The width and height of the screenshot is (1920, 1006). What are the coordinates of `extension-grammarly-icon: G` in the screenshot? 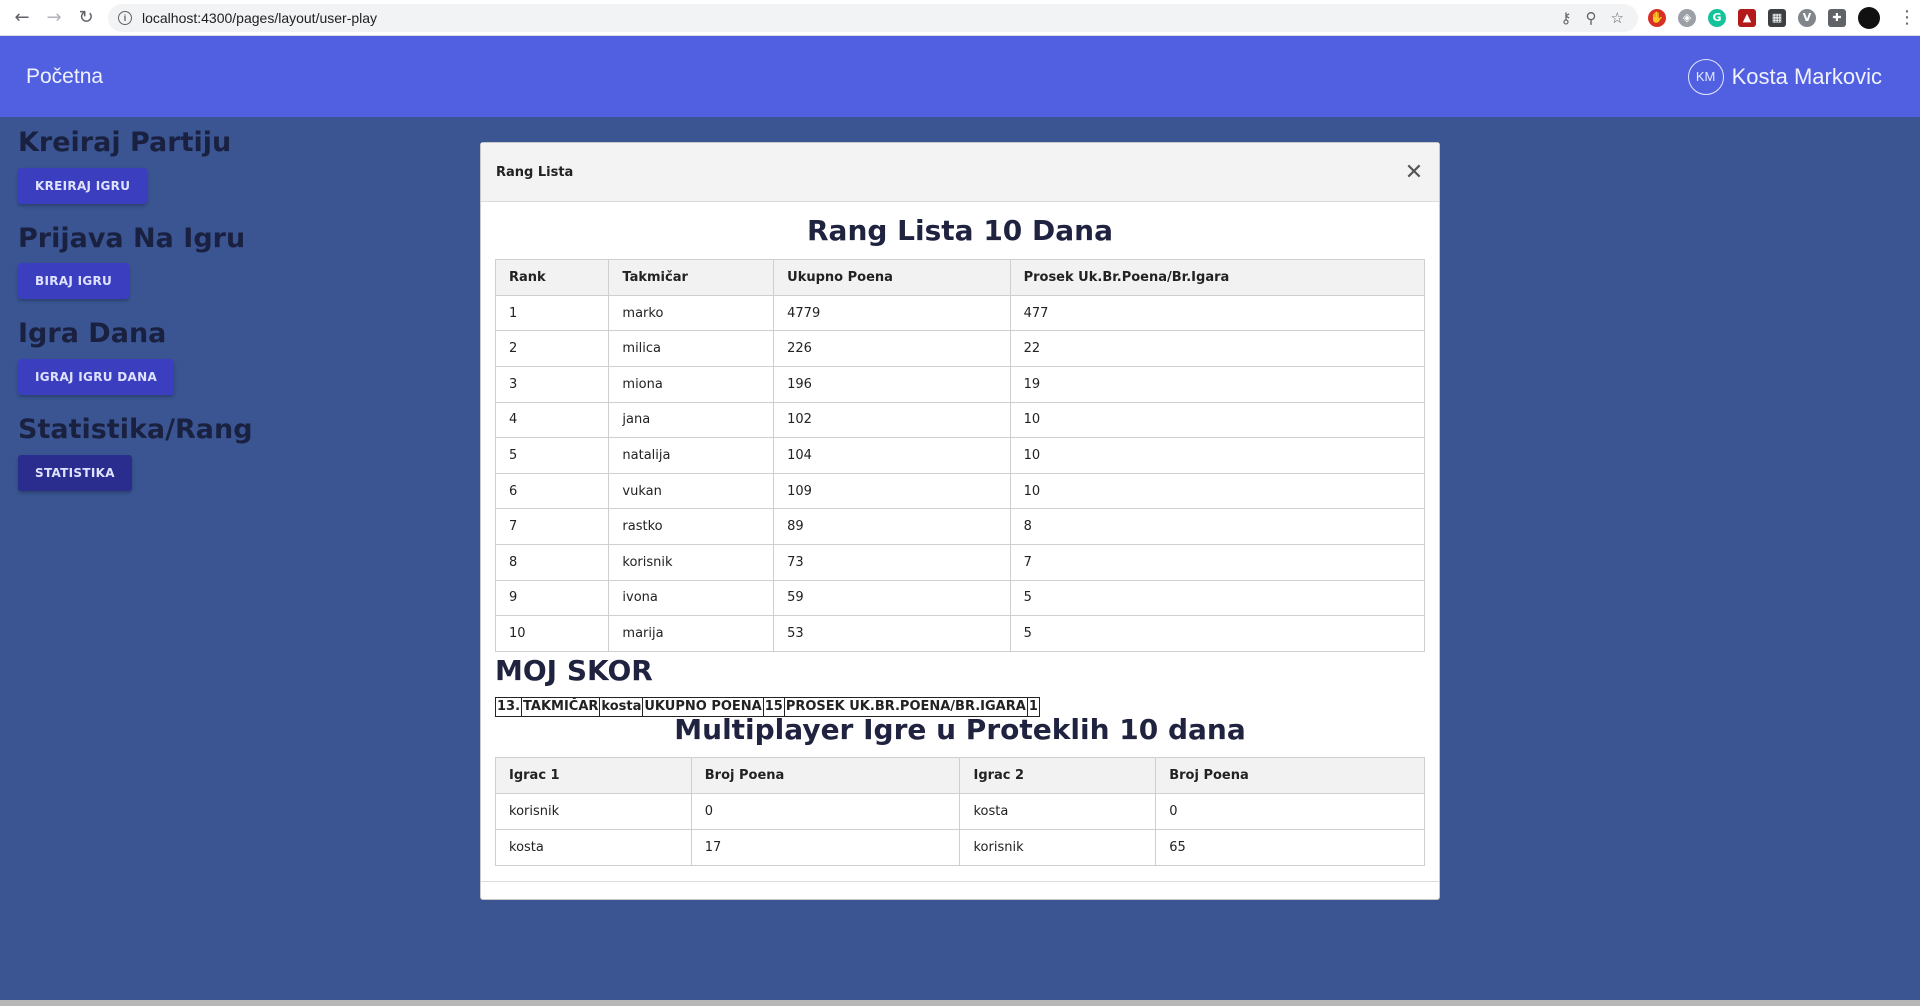 It's located at (1717, 17).